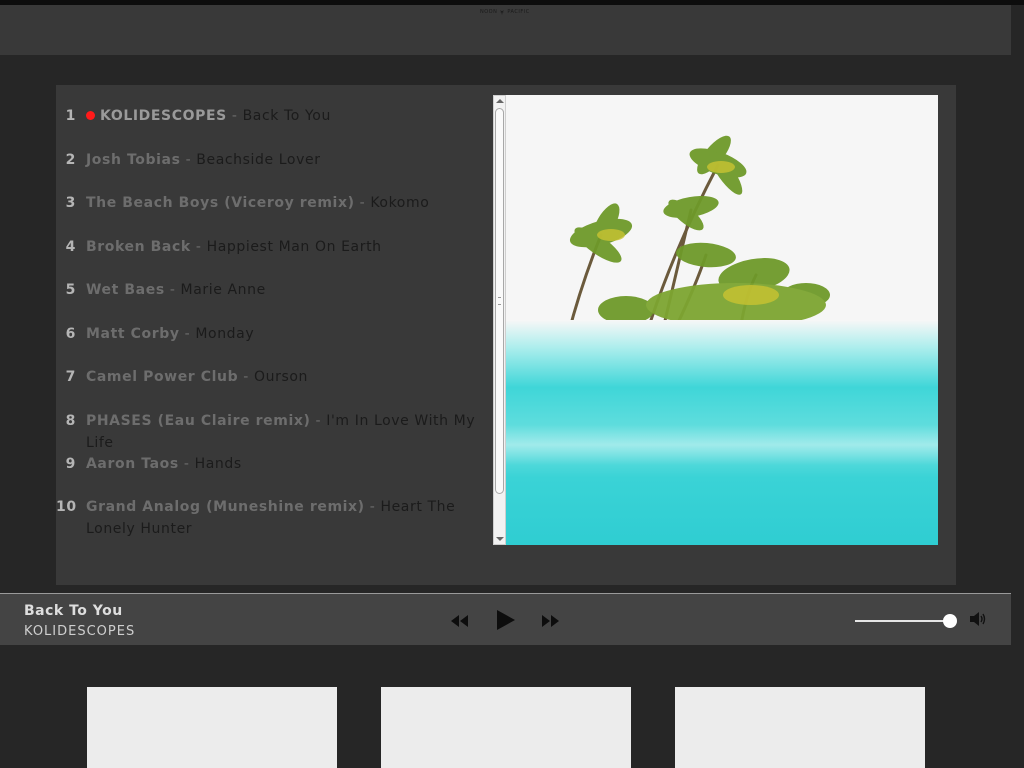  I want to click on palm-tree-icon, so click(502, 12).